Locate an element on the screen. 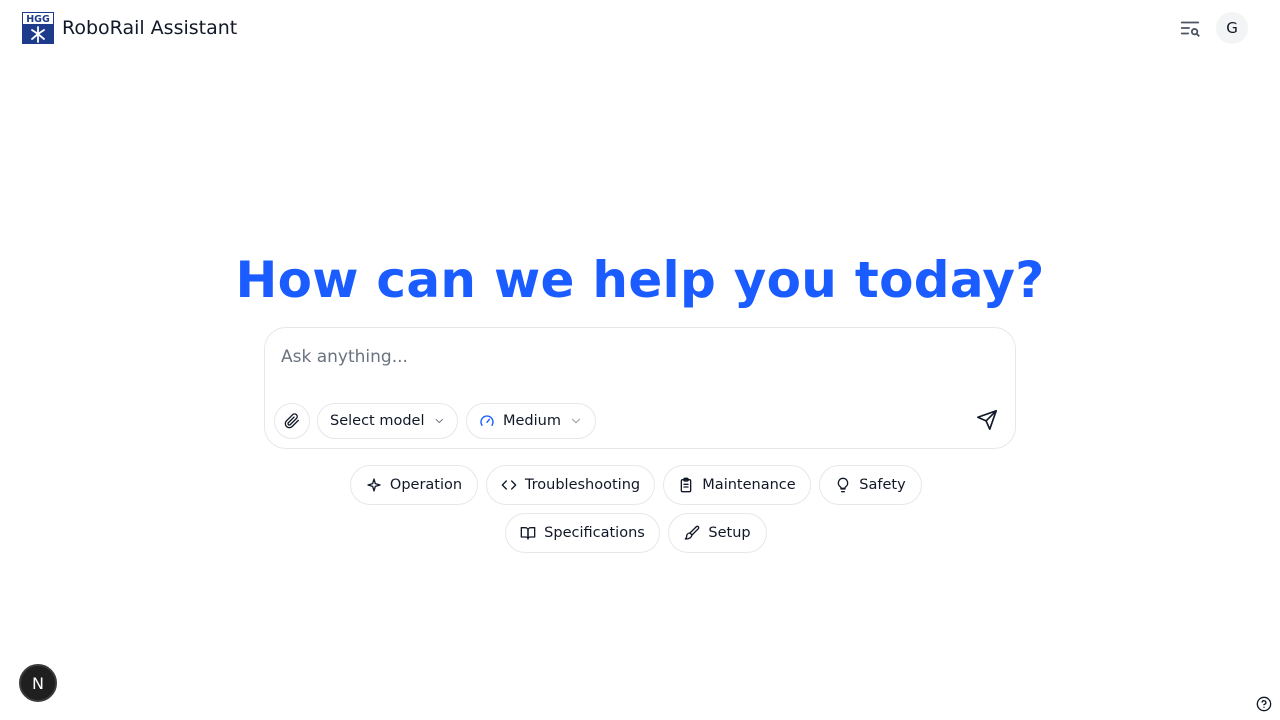 Image resolution: width=1280 pixels, height=720 pixels. paintbrush-icon is located at coordinates (692, 532).